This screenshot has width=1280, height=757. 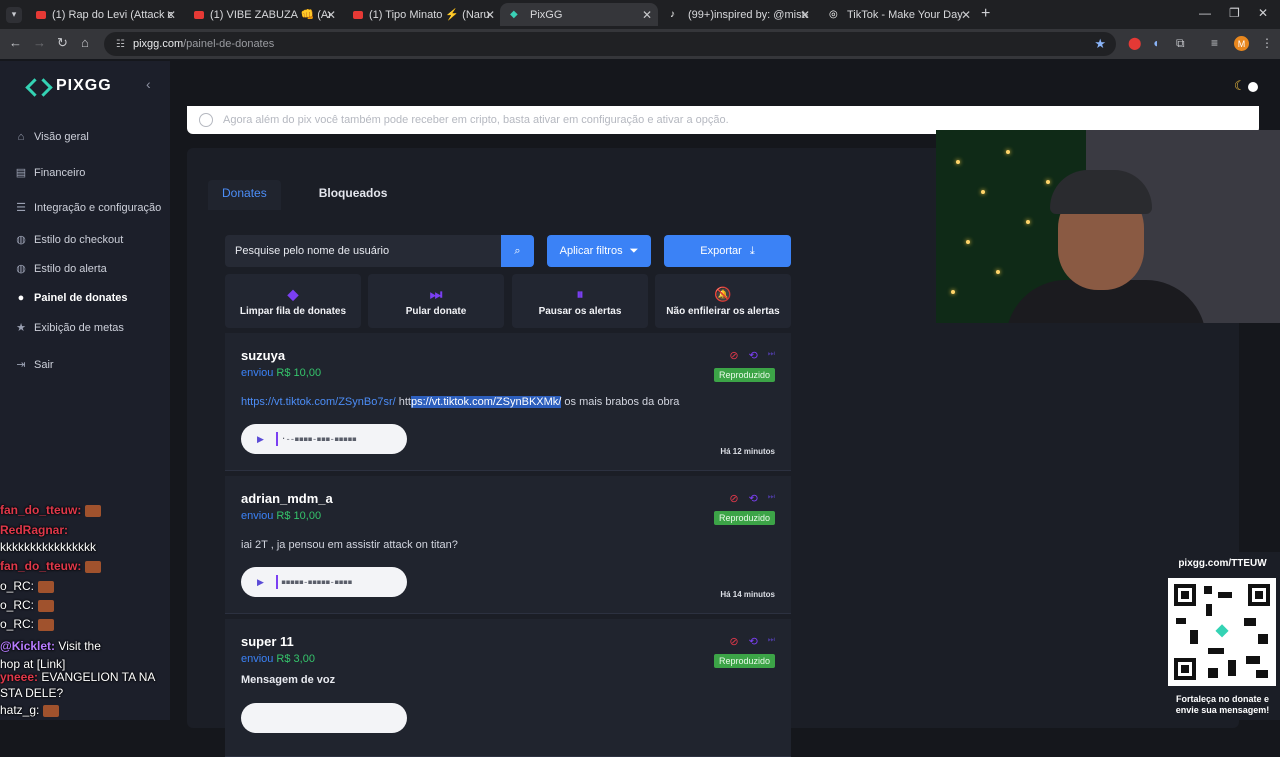 What do you see at coordinates (580, 301) in the screenshot?
I see `pause-alerts-button: ⏸ Pausar os alertas` at bounding box center [580, 301].